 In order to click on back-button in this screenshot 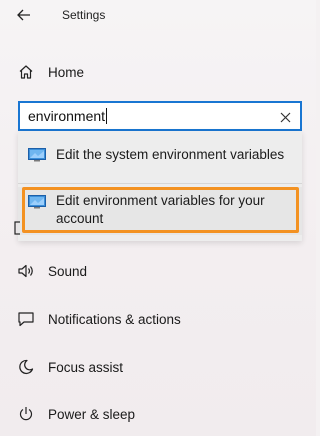, I will do `click(24, 15)`.